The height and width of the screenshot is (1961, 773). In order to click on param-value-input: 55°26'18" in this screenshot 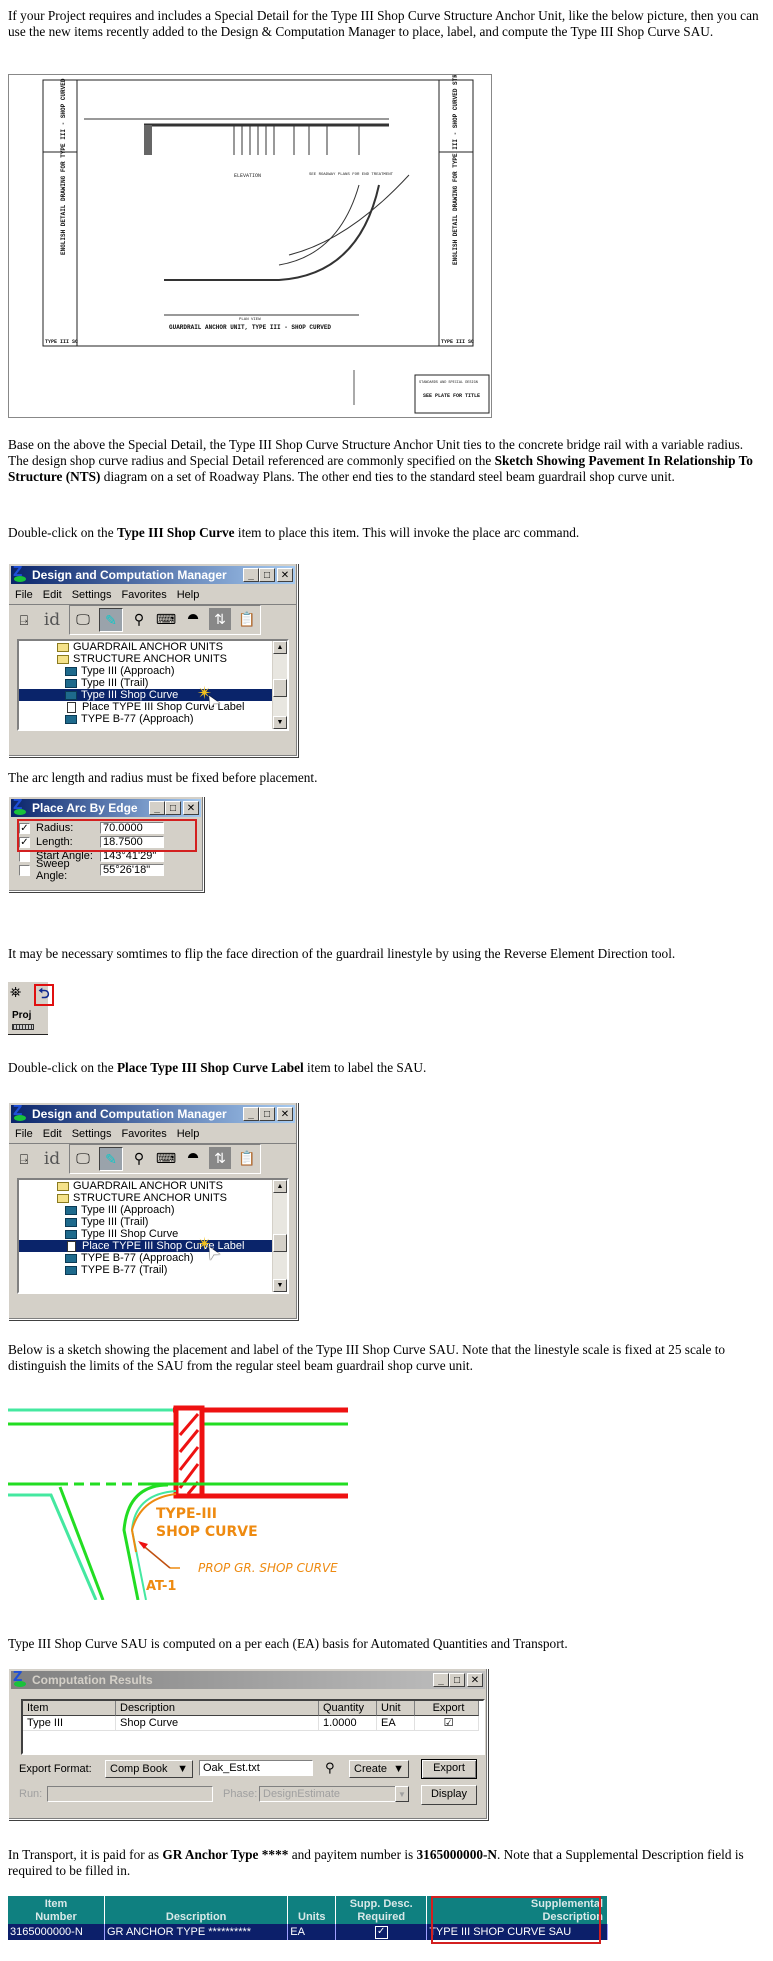, I will do `click(132, 870)`.